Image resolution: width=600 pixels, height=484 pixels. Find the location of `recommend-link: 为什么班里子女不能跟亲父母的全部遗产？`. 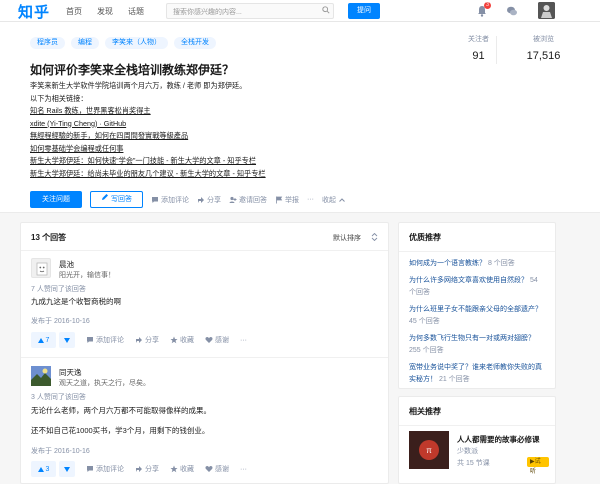

recommend-link: 为什么班里子女不能跟亲父母的全部遗产？ is located at coordinates (475, 309).